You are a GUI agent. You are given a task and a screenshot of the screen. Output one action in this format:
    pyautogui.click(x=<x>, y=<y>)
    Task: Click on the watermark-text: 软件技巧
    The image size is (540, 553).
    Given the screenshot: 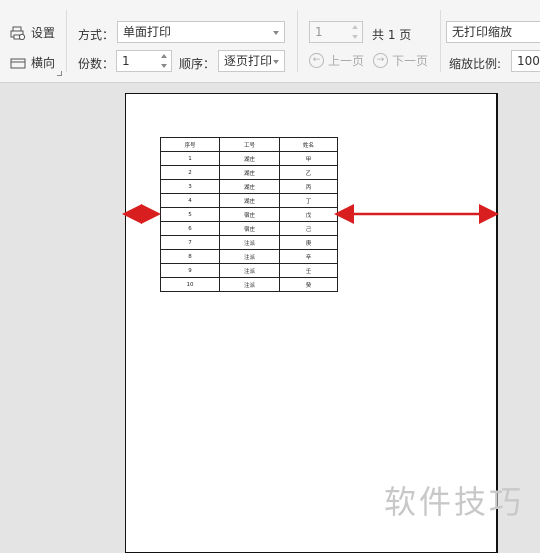 What is the action you would take?
    pyautogui.click(x=454, y=502)
    